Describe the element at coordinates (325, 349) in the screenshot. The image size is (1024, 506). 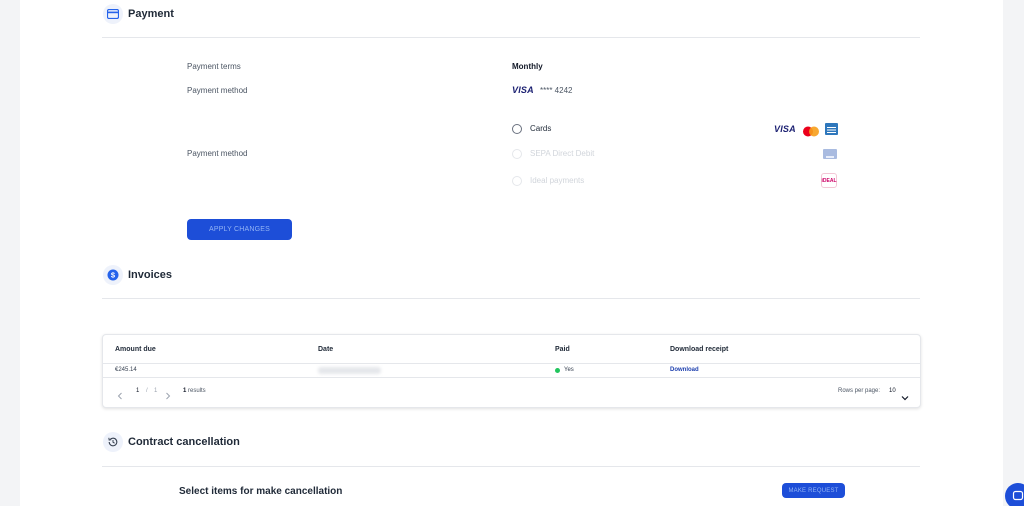
I see `column-header-date: Date` at that location.